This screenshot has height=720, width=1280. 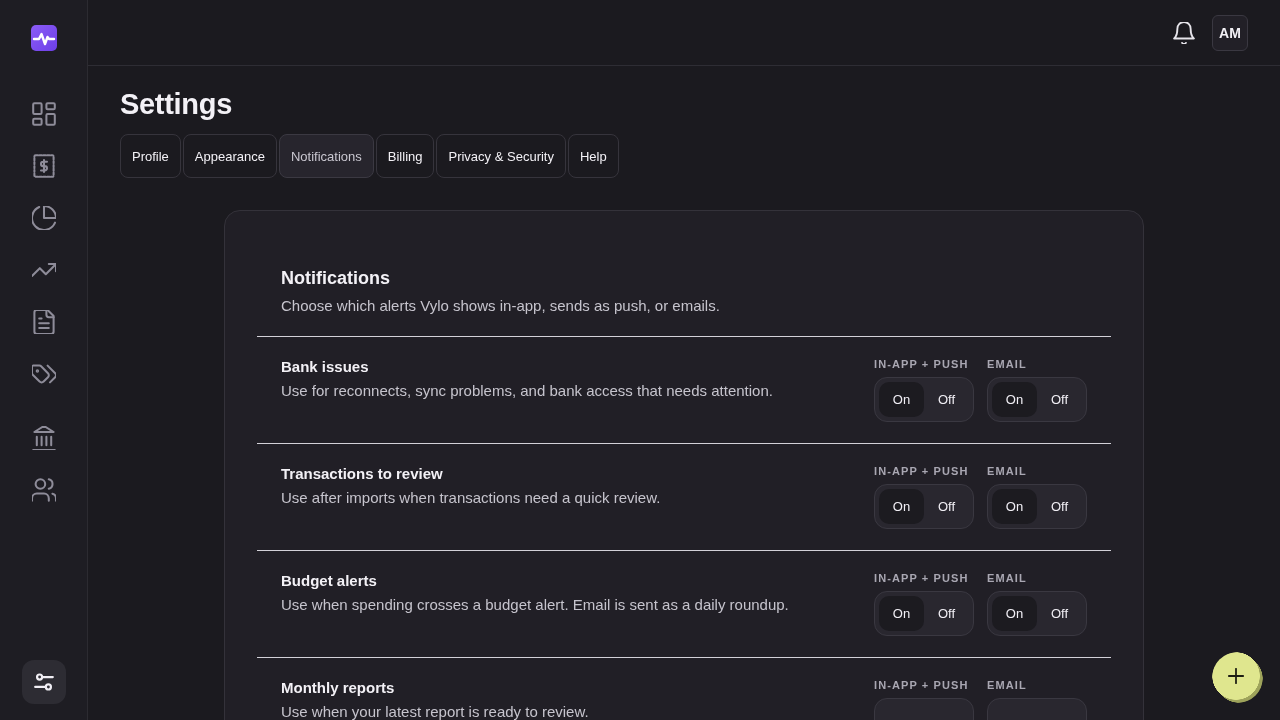 What do you see at coordinates (405, 156) in the screenshot?
I see `settings-tab: Billing` at bounding box center [405, 156].